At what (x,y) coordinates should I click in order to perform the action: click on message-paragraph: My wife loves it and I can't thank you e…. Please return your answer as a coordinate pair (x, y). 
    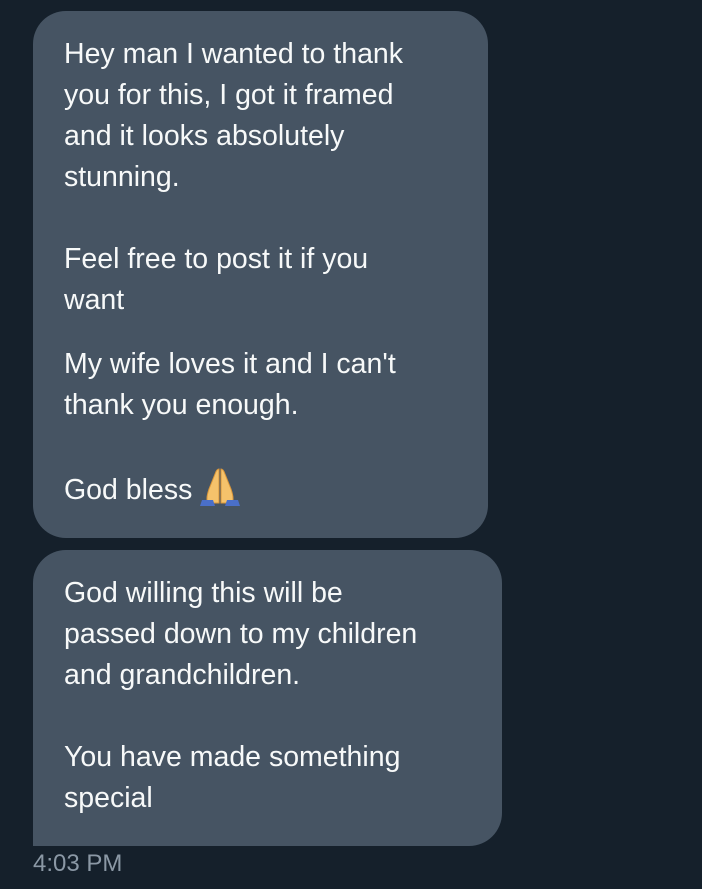
    Looking at the image, I should click on (230, 384).